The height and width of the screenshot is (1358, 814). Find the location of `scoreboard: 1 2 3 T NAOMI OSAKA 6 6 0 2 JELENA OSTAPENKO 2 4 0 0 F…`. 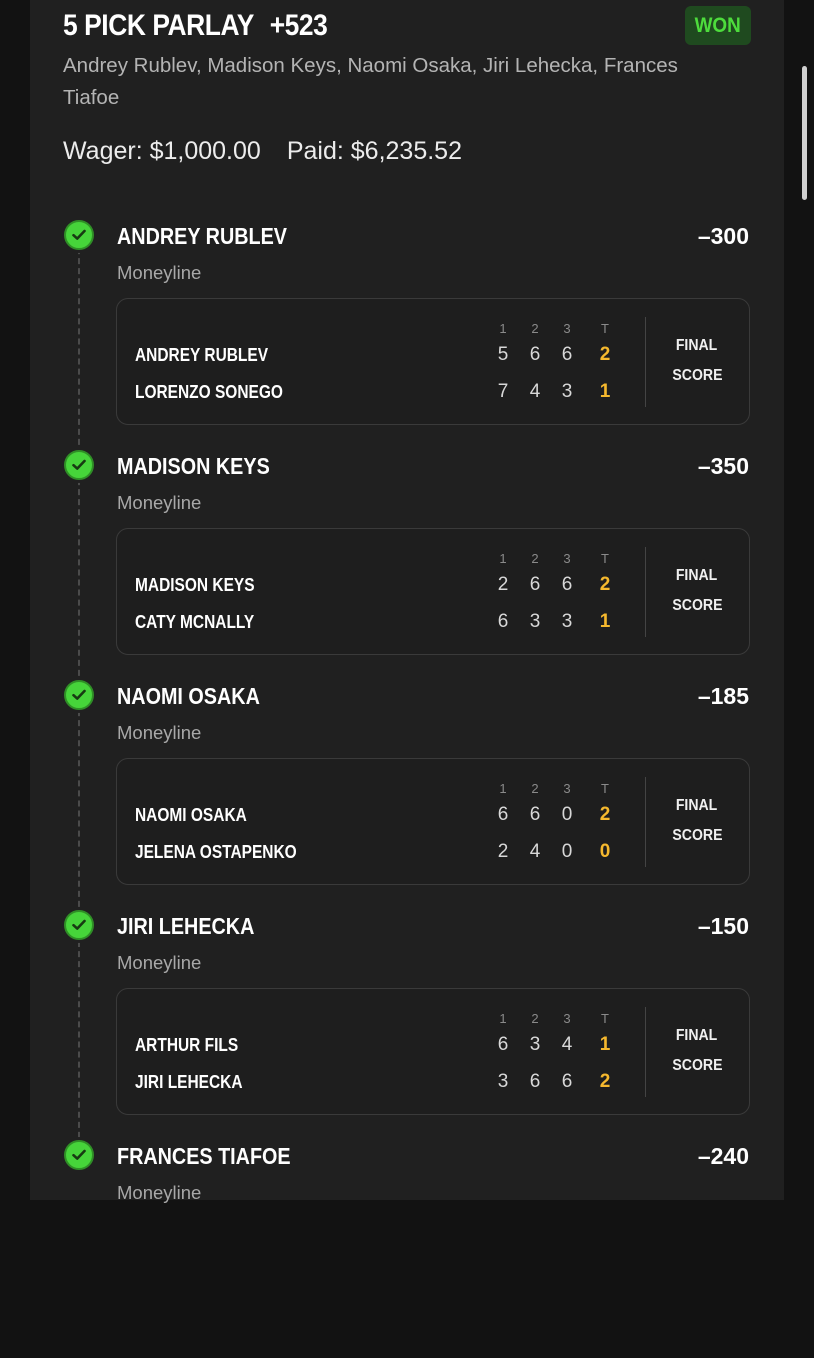

scoreboard: 1 2 3 T NAOMI OSAKA 6 6 0 2 JELENA OSTAPENKO 2 4 0 0 F… is located at coordinates (433, 821).